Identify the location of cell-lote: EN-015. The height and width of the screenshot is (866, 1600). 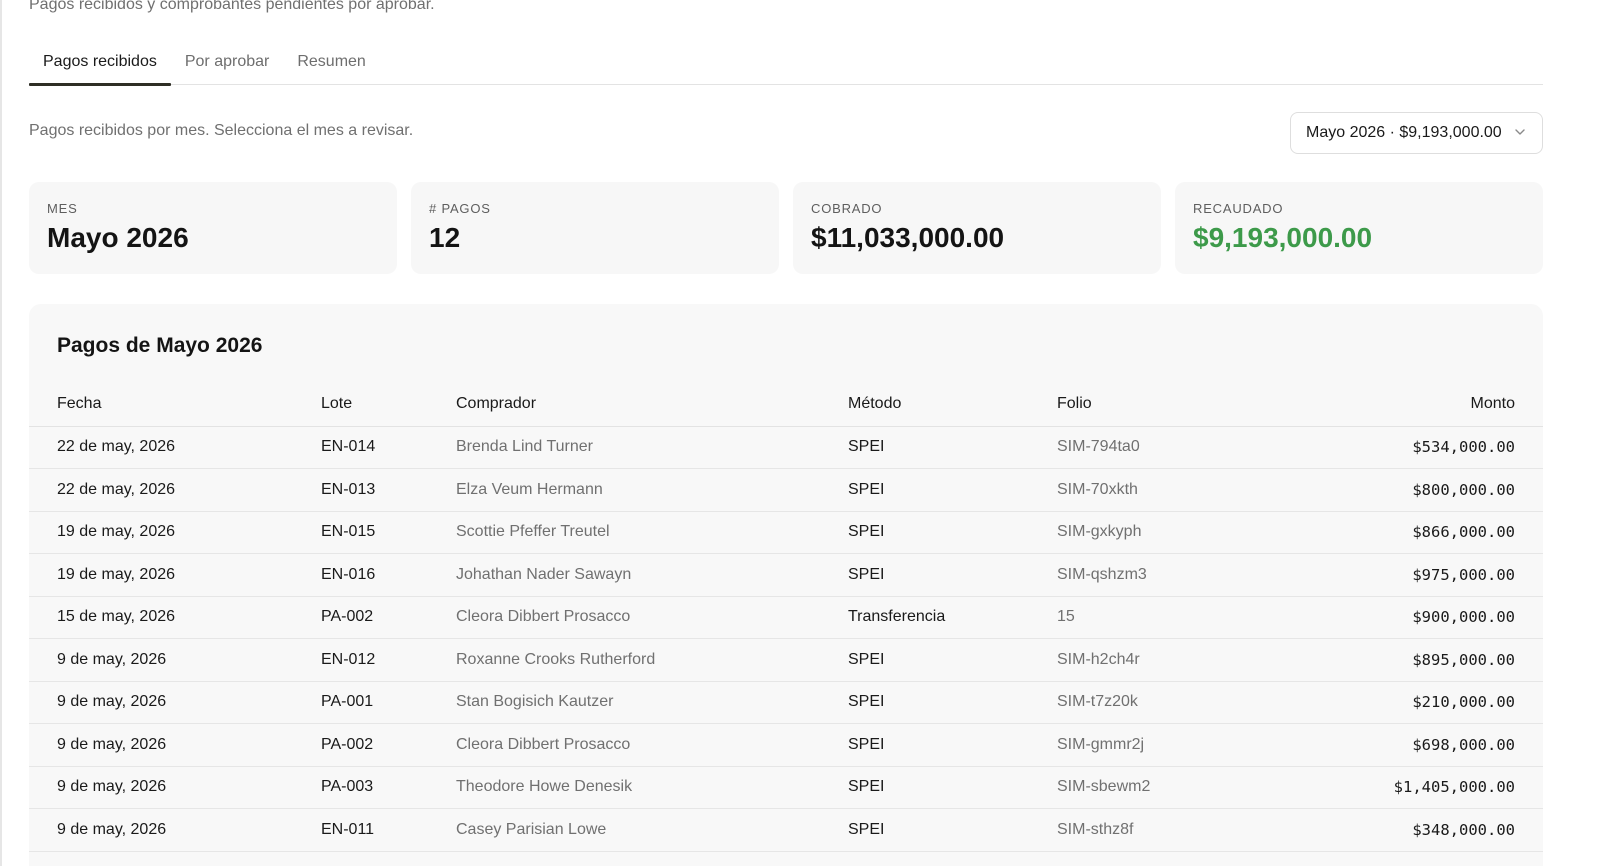
(388, 532).